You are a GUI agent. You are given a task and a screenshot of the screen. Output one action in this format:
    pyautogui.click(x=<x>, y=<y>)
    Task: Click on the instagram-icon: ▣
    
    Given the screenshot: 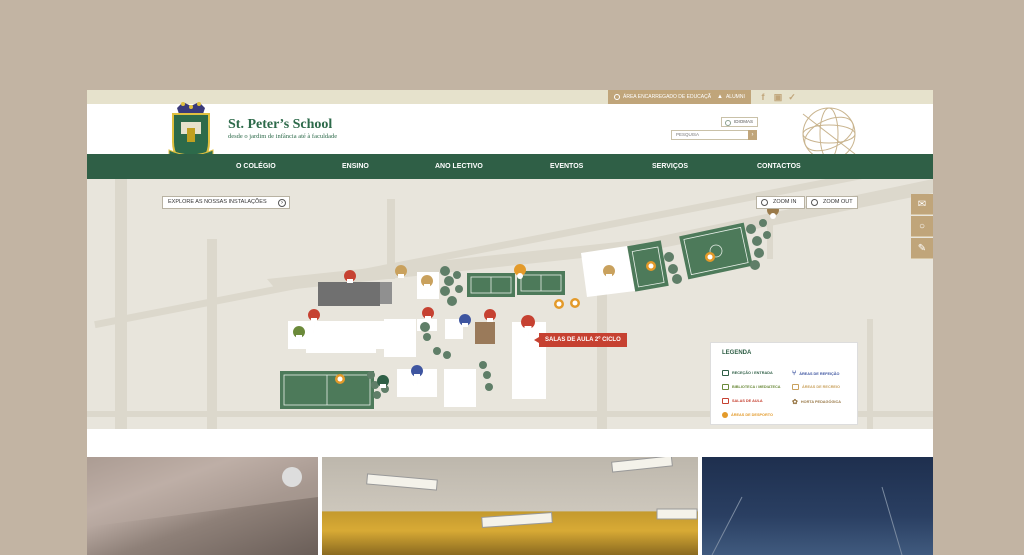 What is the action you would take?
    pyautogui.click(x=778, y=97)
    